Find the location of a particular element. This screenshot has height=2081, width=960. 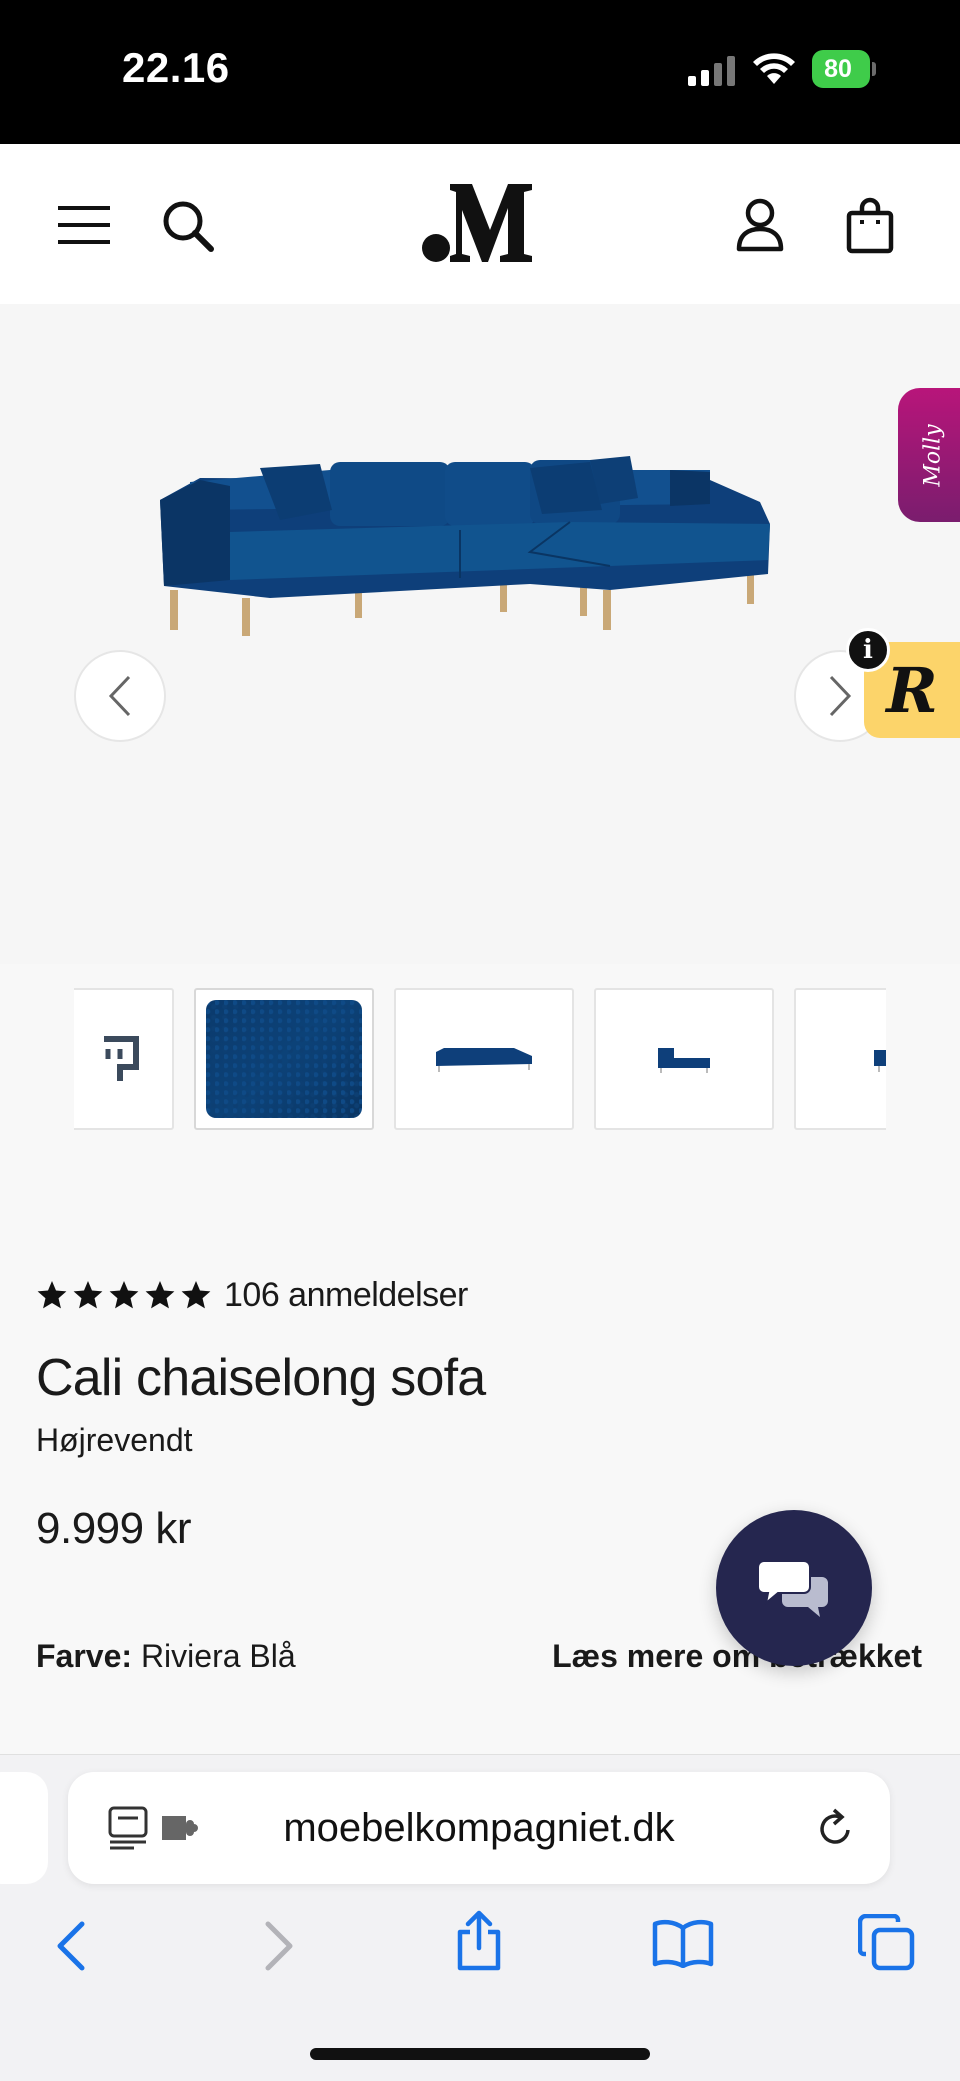

color-label: Farve: is located at coordinates (84, 1656).